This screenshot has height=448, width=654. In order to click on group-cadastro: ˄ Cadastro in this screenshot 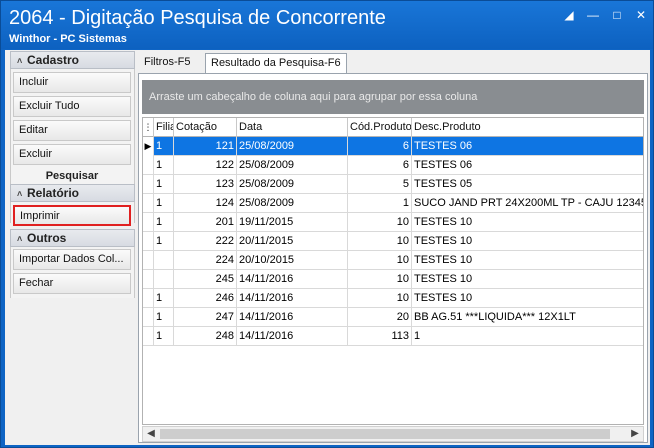, I will do `click(72, 60)`.